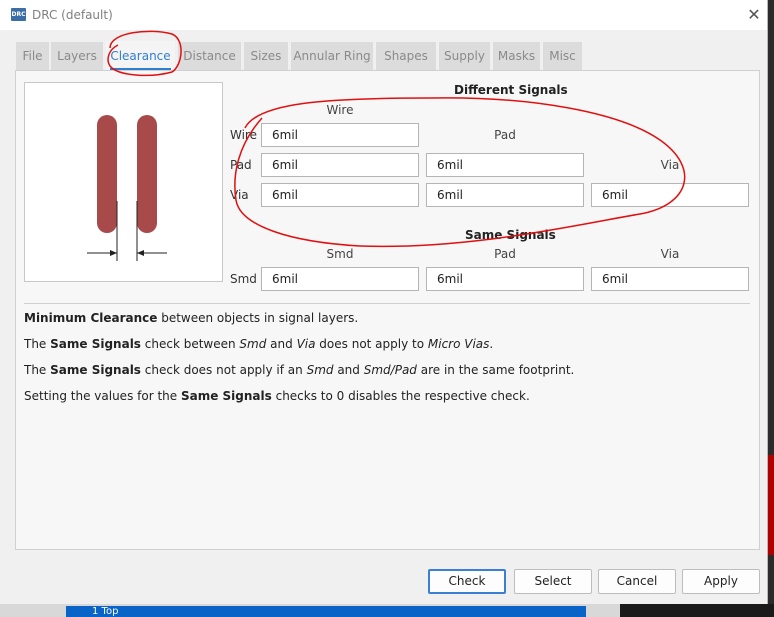 The image size is (774, 617). I want to click on background-app-right-edge, so click(771, 308).